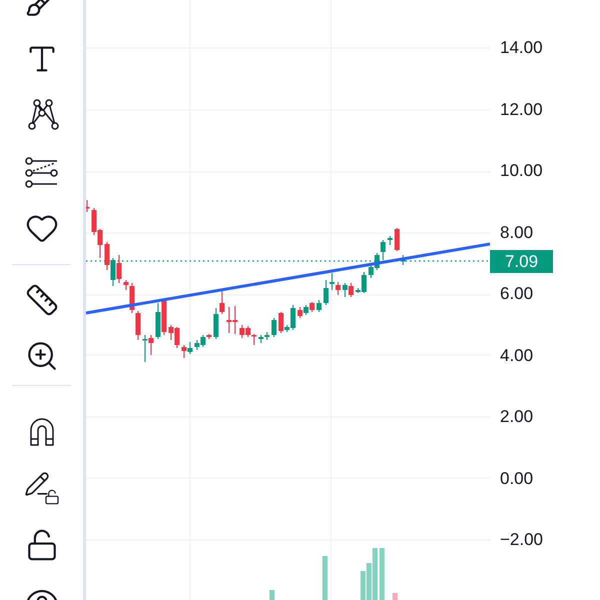  What do you see at coordinates (517, 417) in the screenshot?
I see `price-axis-label: 2.00` at bounding box center [517, 417].